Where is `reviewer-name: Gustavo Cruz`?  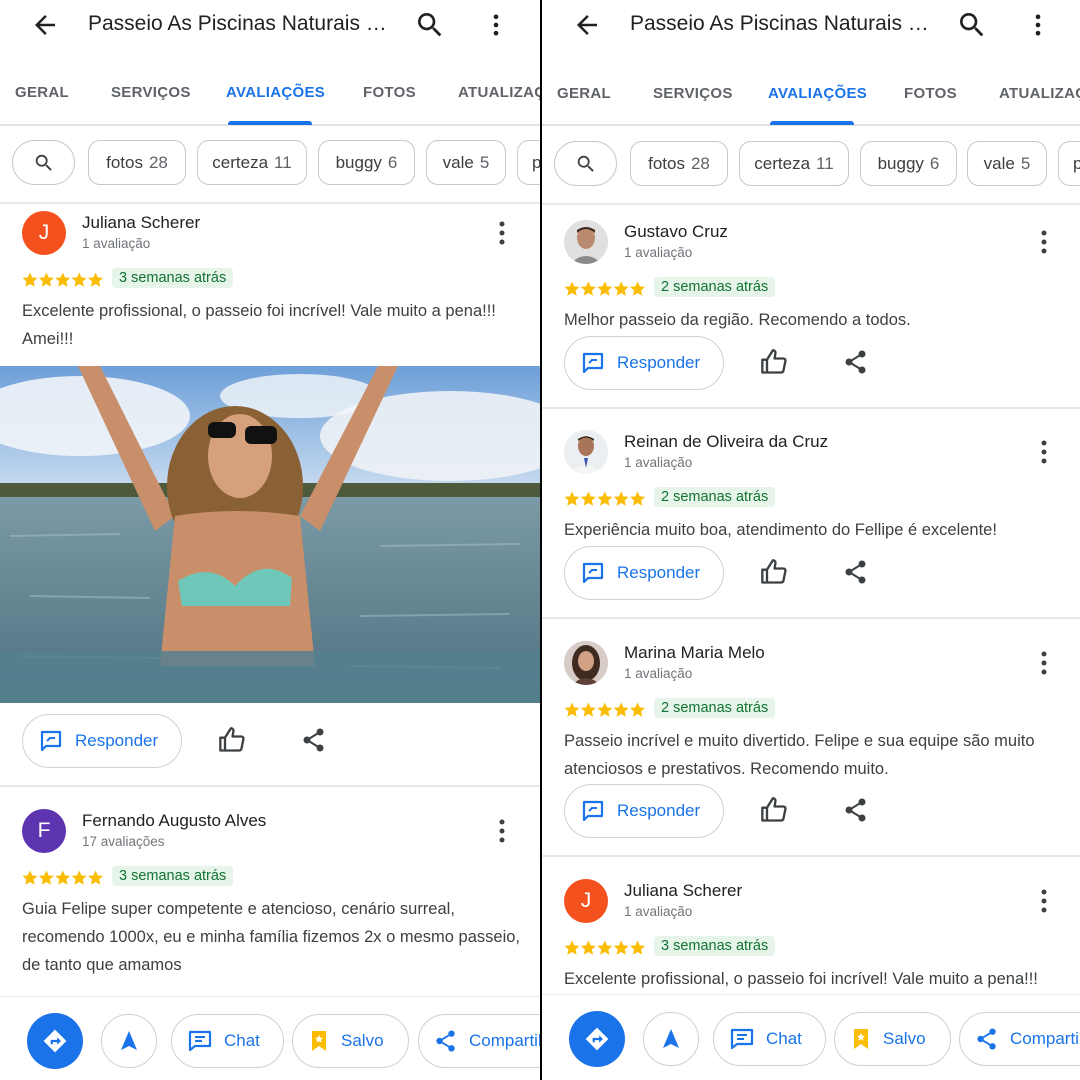 reviewer-name: Gustavo Cruz is located at coordinates (676, 232).